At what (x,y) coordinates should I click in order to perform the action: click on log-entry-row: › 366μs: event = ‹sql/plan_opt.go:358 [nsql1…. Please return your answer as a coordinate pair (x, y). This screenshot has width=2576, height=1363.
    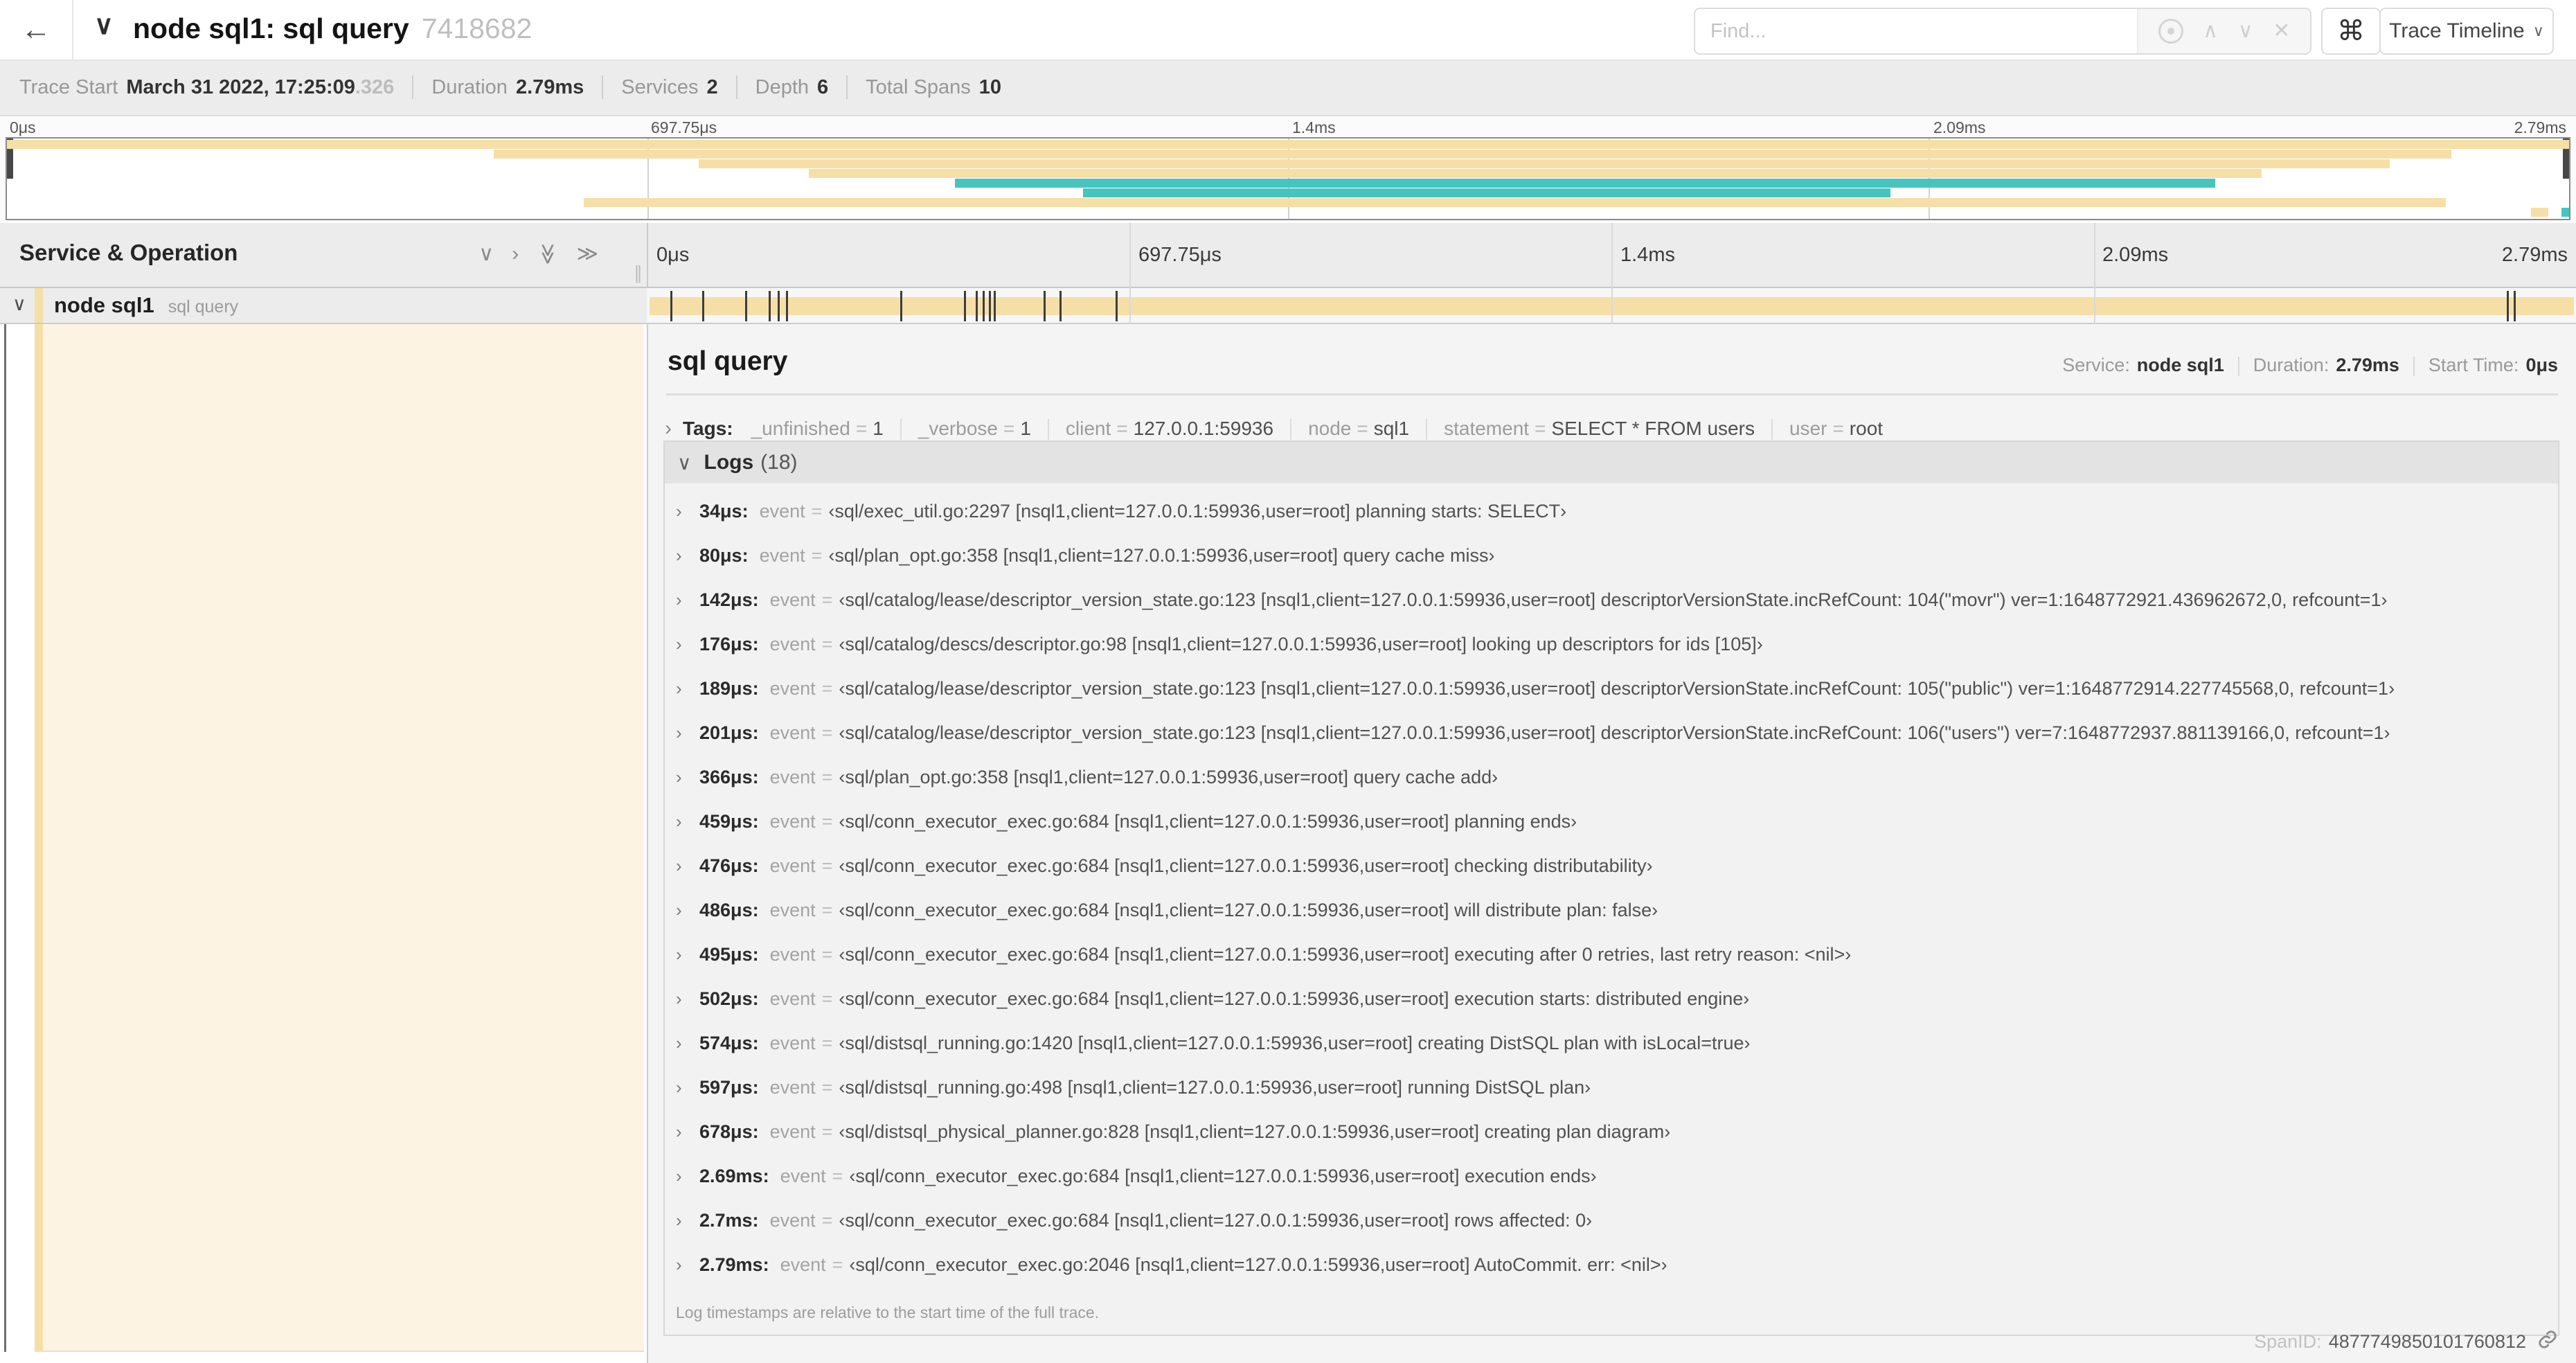
    Looking at the image, I should click on (1612, 777).